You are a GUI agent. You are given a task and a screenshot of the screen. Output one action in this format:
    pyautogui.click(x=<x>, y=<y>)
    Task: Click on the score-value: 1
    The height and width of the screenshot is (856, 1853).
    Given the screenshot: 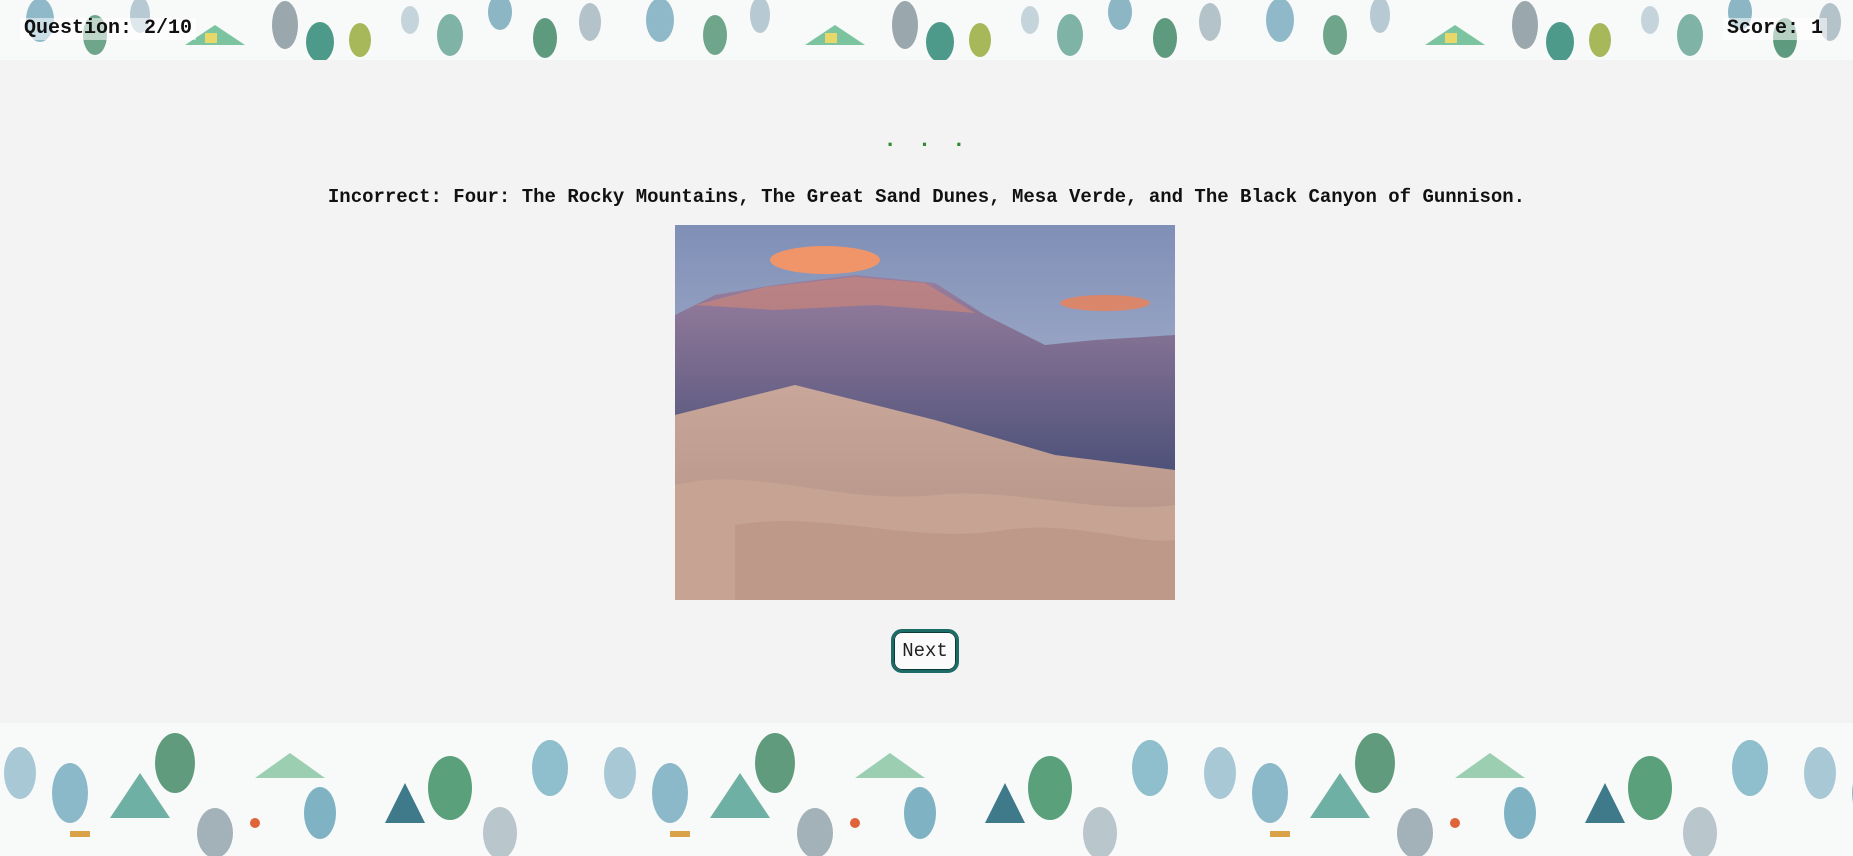 What is the action you would take?
    pyautogui.click(x=1816, y=28)
    